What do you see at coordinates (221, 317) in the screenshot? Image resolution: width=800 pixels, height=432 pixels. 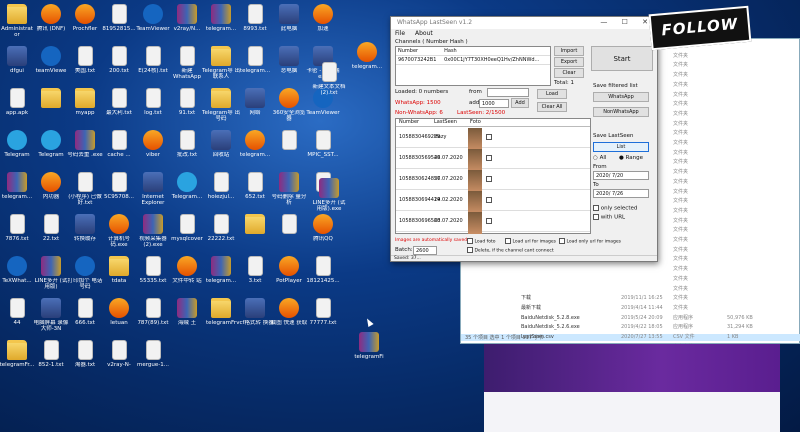 I see `desktop-icon: telegramFr` at bounding box center [221, 317].